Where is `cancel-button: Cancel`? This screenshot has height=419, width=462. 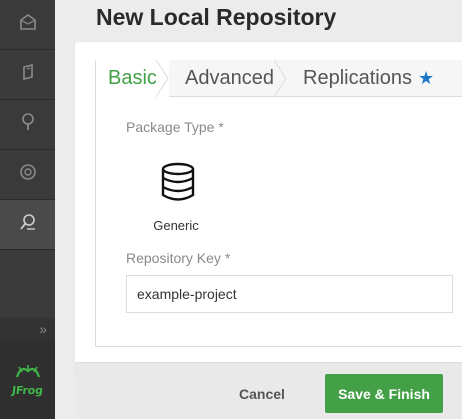
cancel-button: Cancel is located at coordinates (262, 394).